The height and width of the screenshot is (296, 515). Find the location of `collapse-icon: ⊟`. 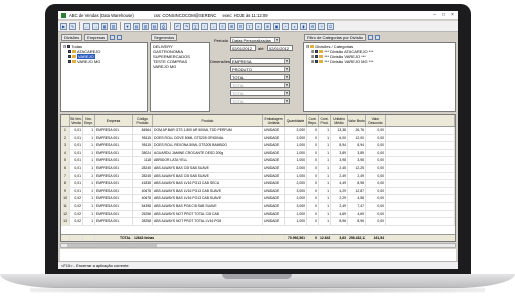

collapse-icon: ⊟ is located at coordinates (240, 26).